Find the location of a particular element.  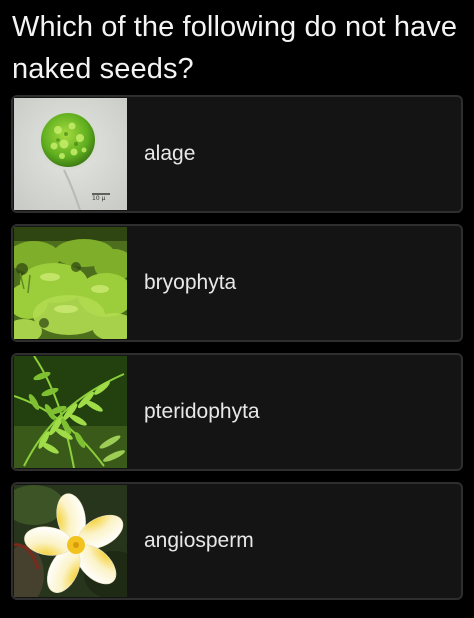

flower-image is located at coordinates (70, 541).